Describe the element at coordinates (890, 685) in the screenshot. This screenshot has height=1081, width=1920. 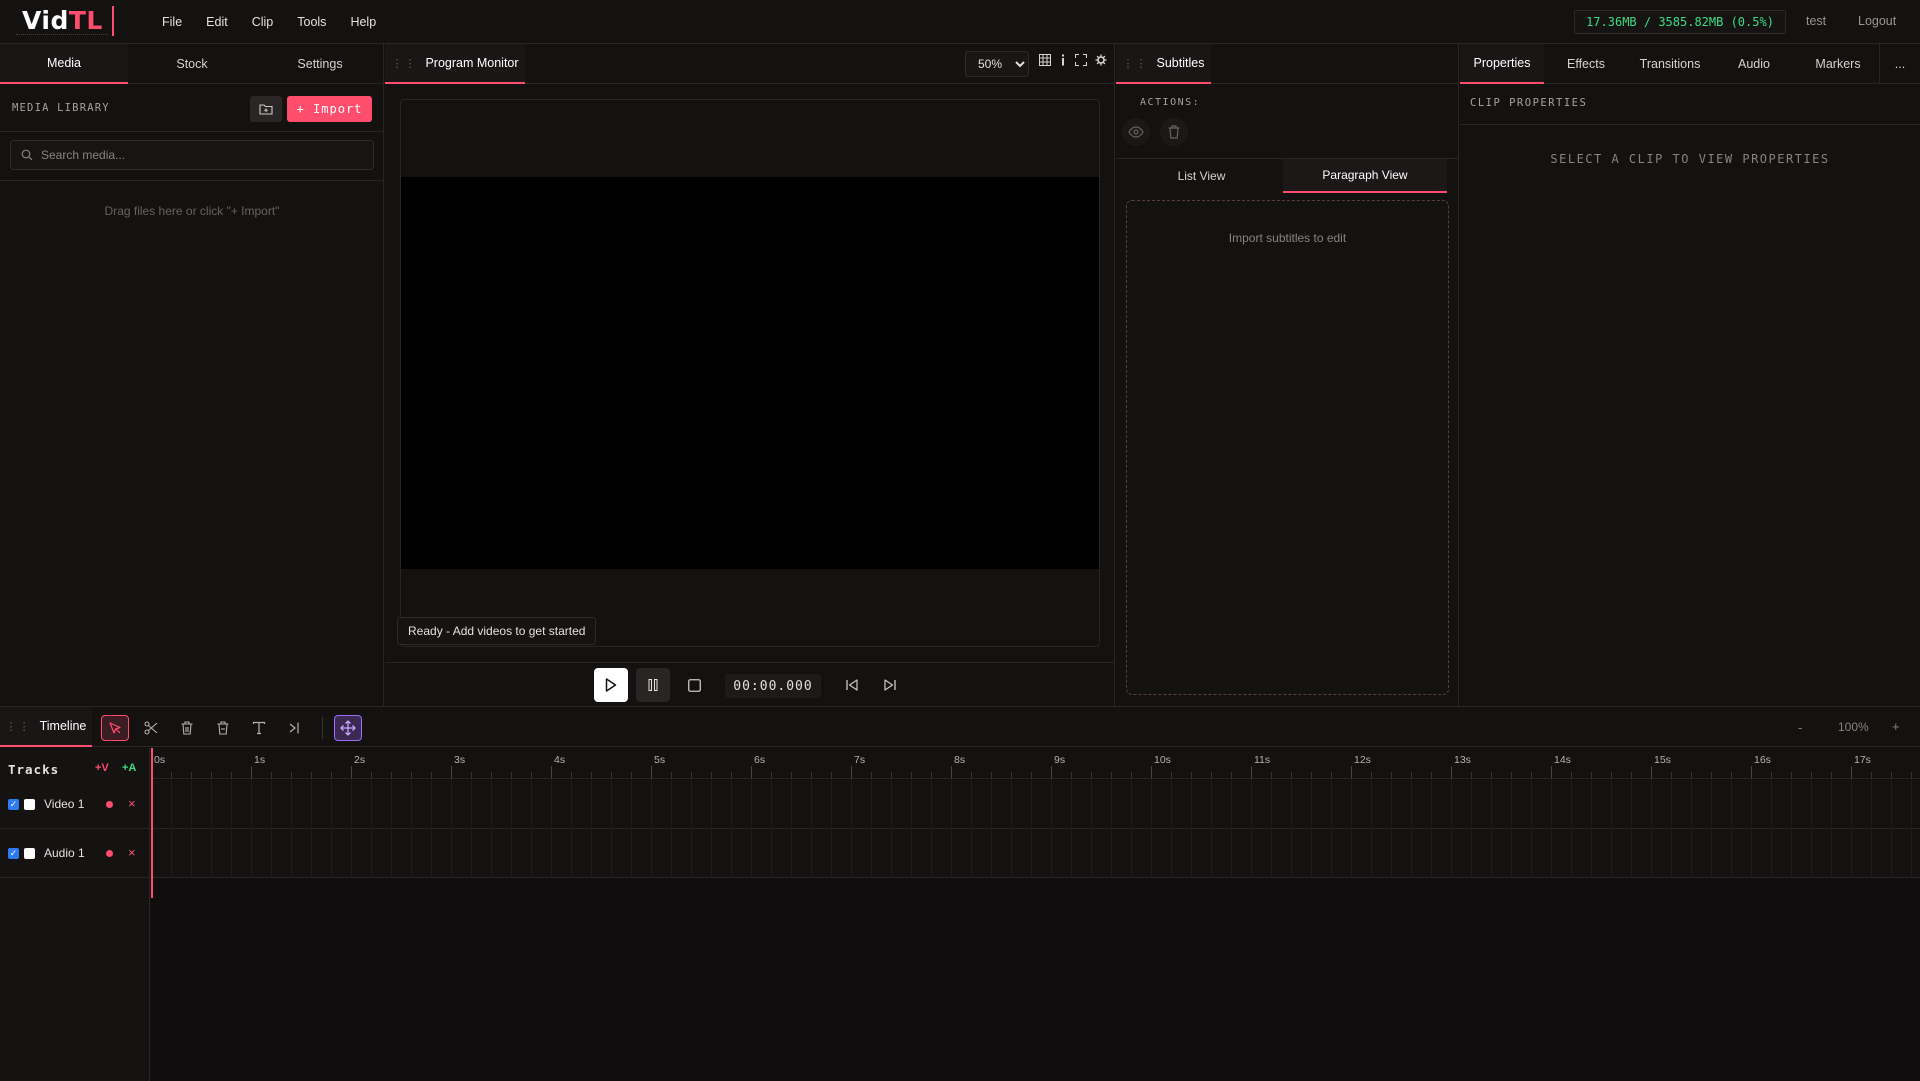
I see `skip-to-end-button` at that location.